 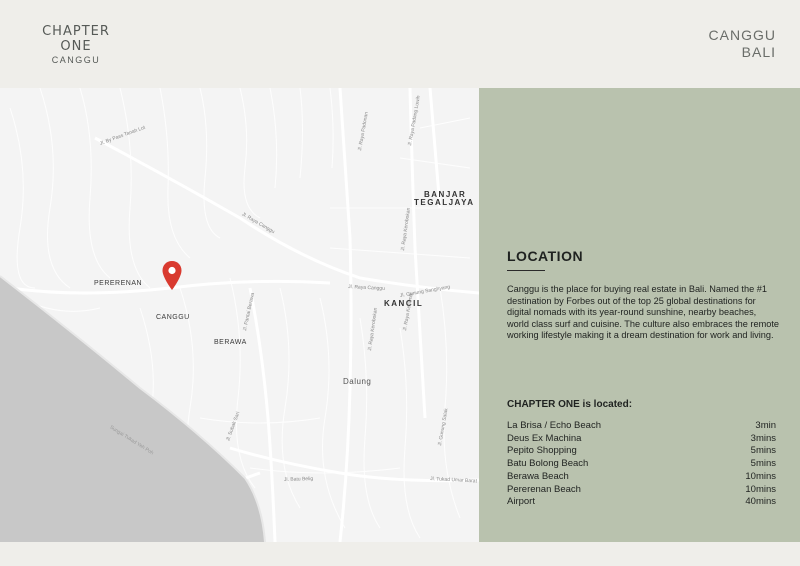 I want to click on map-label-dalung: Dalung, so click(x=357, y=381).